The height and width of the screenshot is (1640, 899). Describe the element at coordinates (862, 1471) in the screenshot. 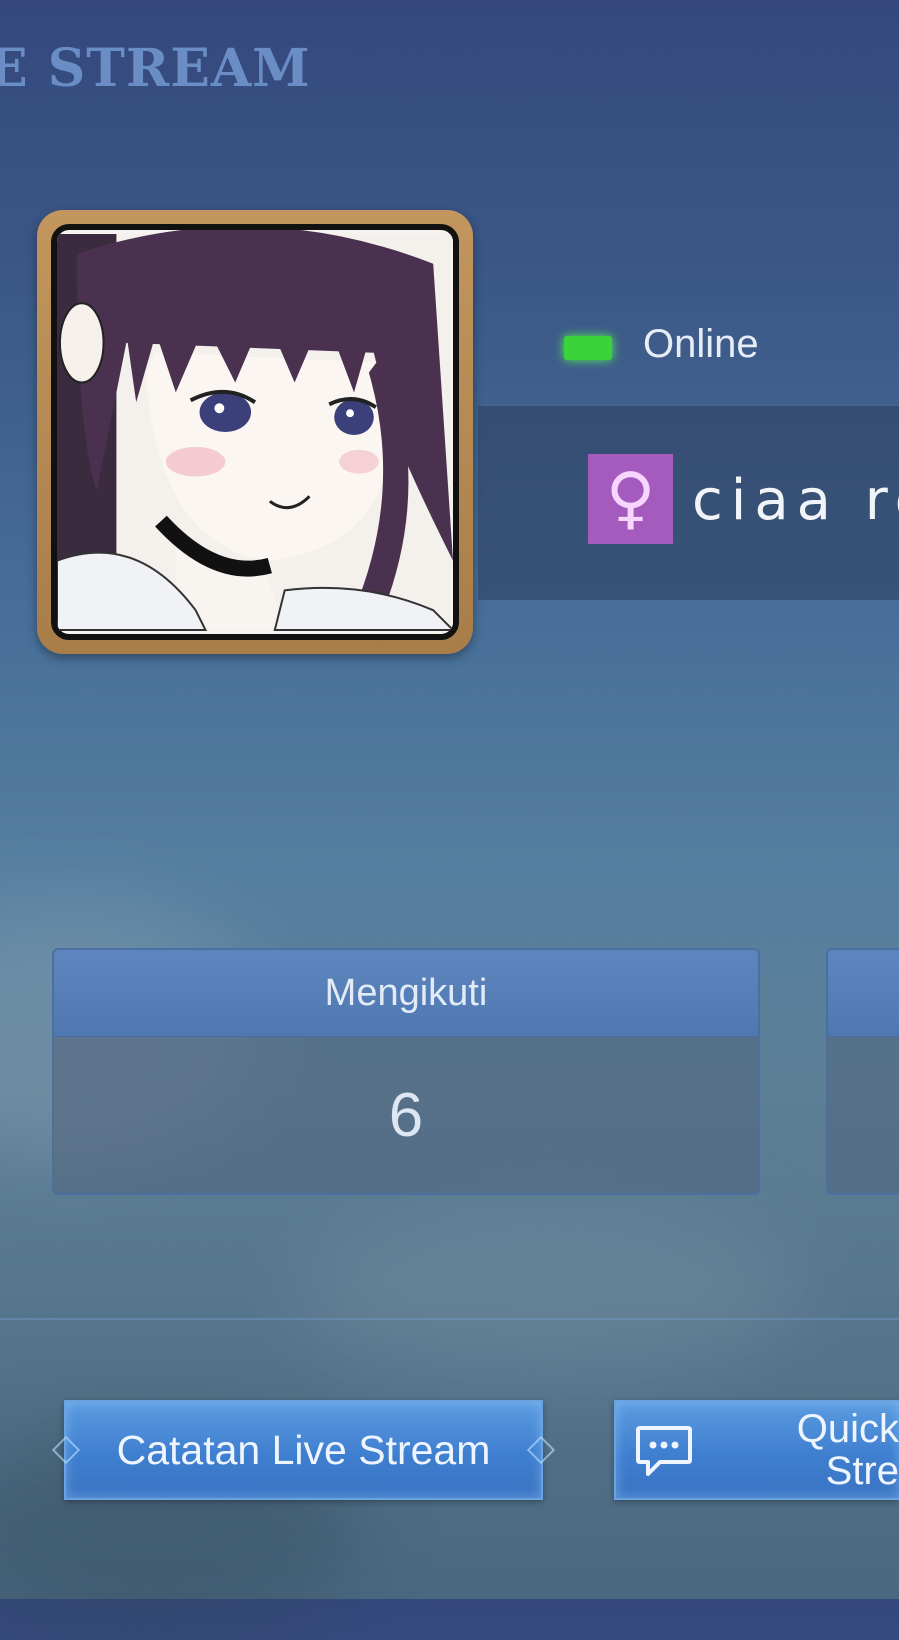

I see `quick-stream-label-line2: Stre` at that location.